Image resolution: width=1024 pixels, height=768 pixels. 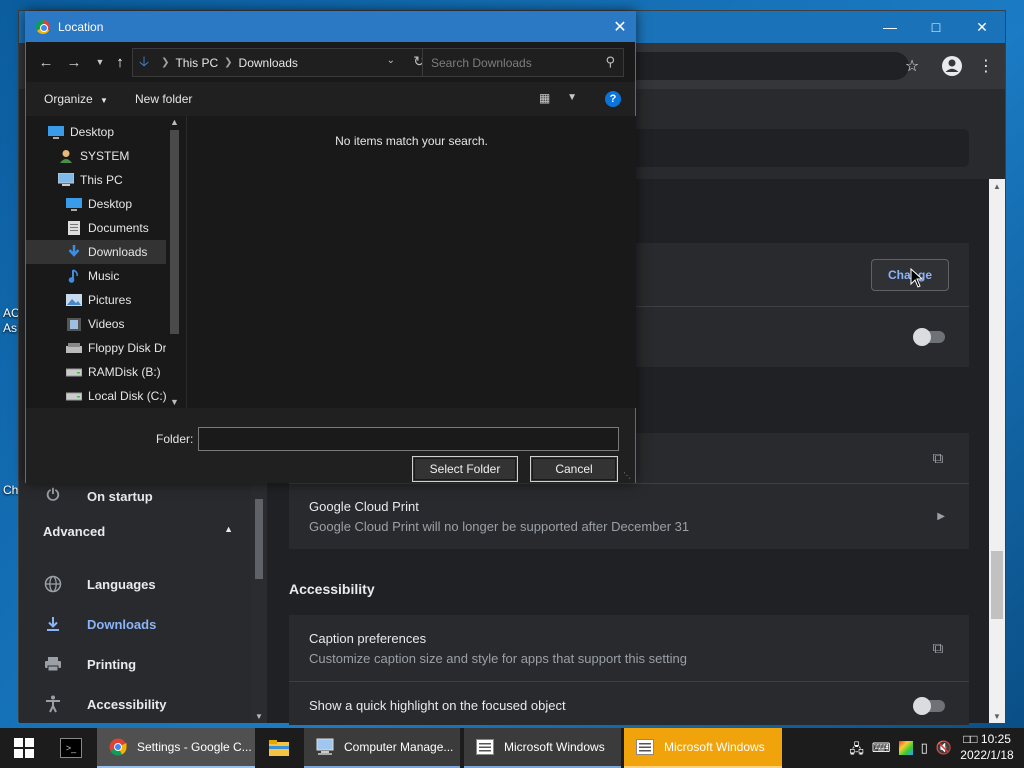 I want to click on power-icon: ⏻, so click(x=53, y=495).